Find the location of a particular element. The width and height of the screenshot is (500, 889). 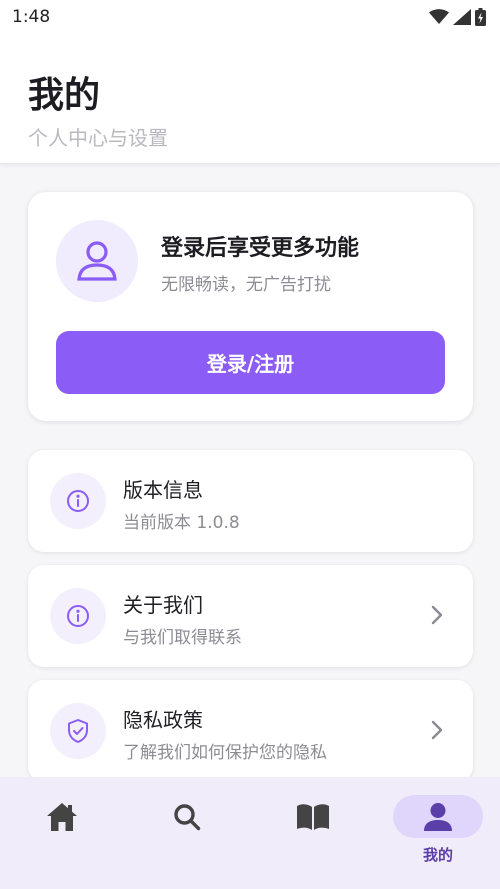

avatar is located at coordinates (97, 261).